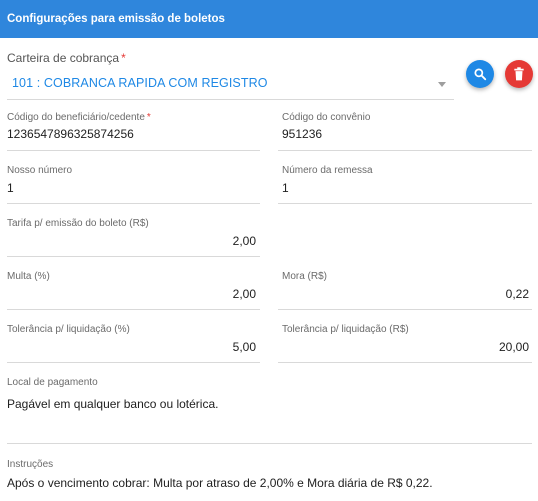 The image size is (538, 501). Describe the element at coordinates (79, 117) in the screenshot. I see `codigo-beneficiario-label: Código do beneficiário/cedente *` at that location.